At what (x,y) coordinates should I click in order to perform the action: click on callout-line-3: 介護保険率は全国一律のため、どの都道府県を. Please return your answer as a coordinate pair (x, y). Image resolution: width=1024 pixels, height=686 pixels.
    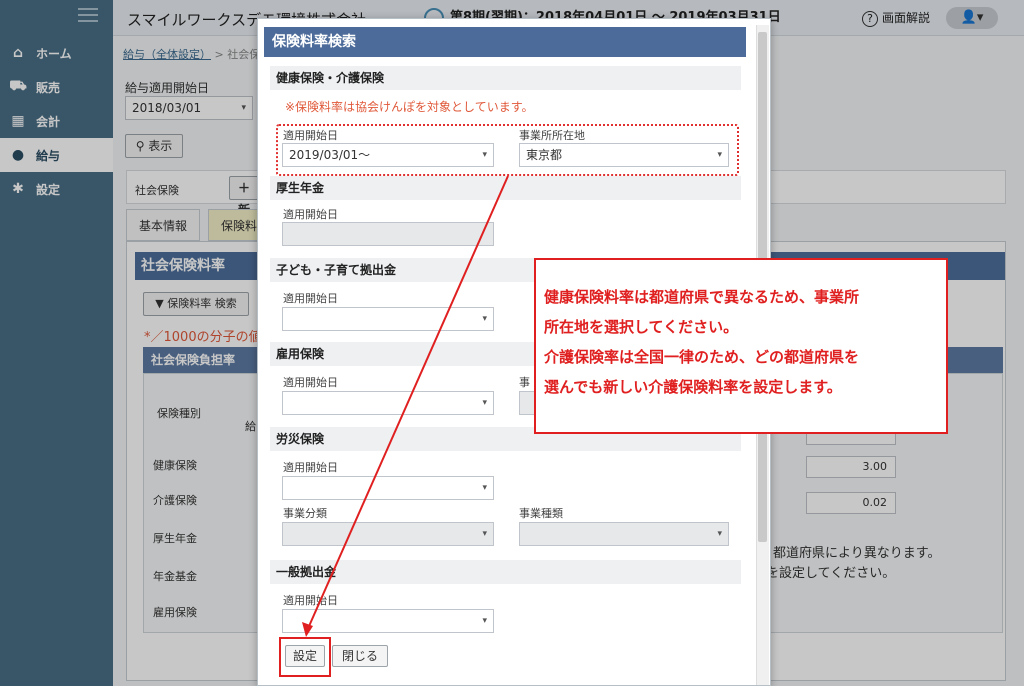
    Looking at the image, I should click on (702, 357).